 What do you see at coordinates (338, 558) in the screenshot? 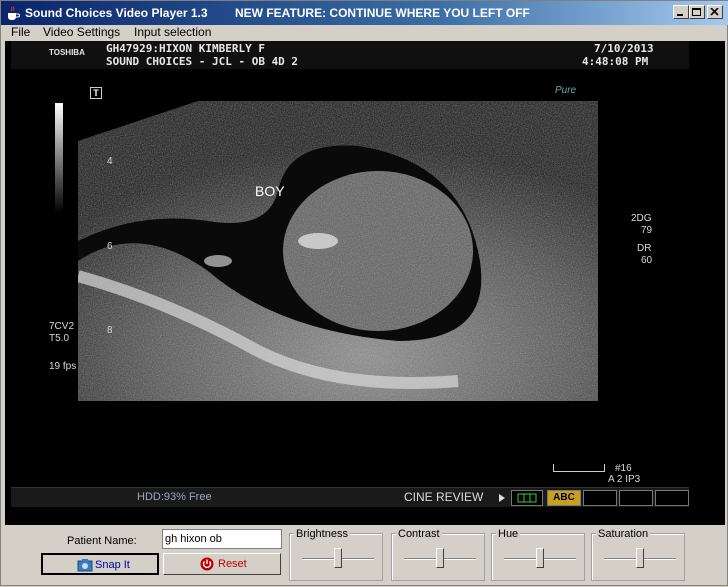
I see `brightness-slider` at bounding box center [338, 558].